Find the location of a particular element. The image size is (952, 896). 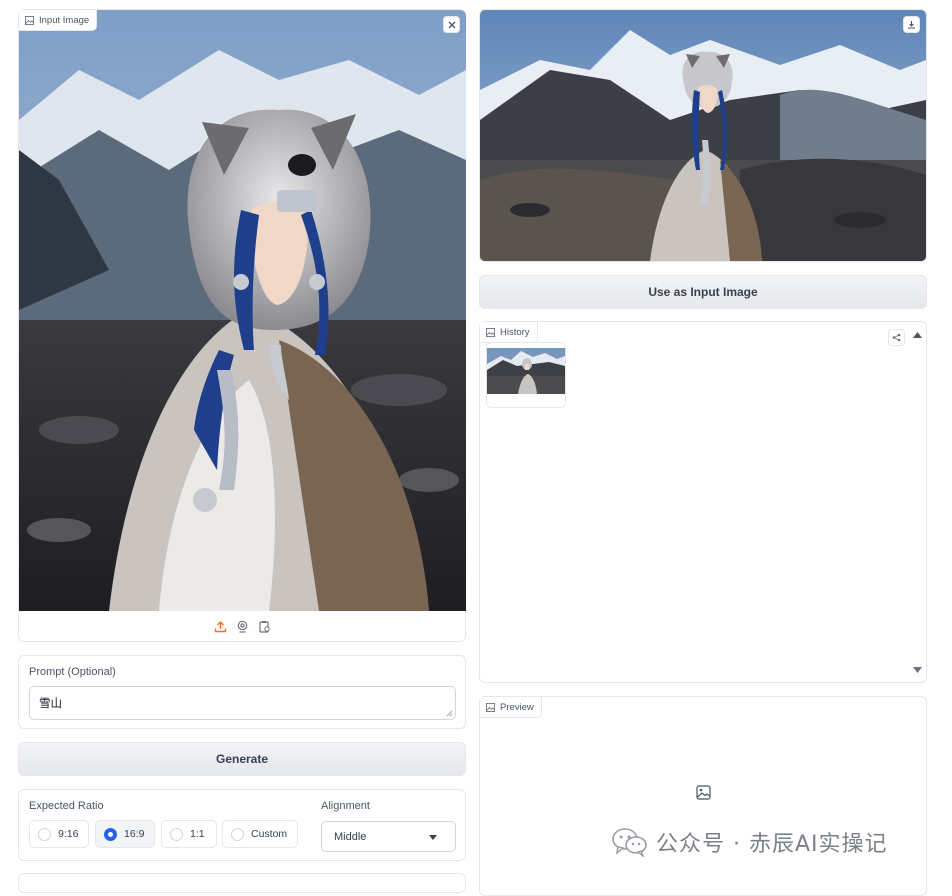

download-icon is located at coordinates (911, 25).